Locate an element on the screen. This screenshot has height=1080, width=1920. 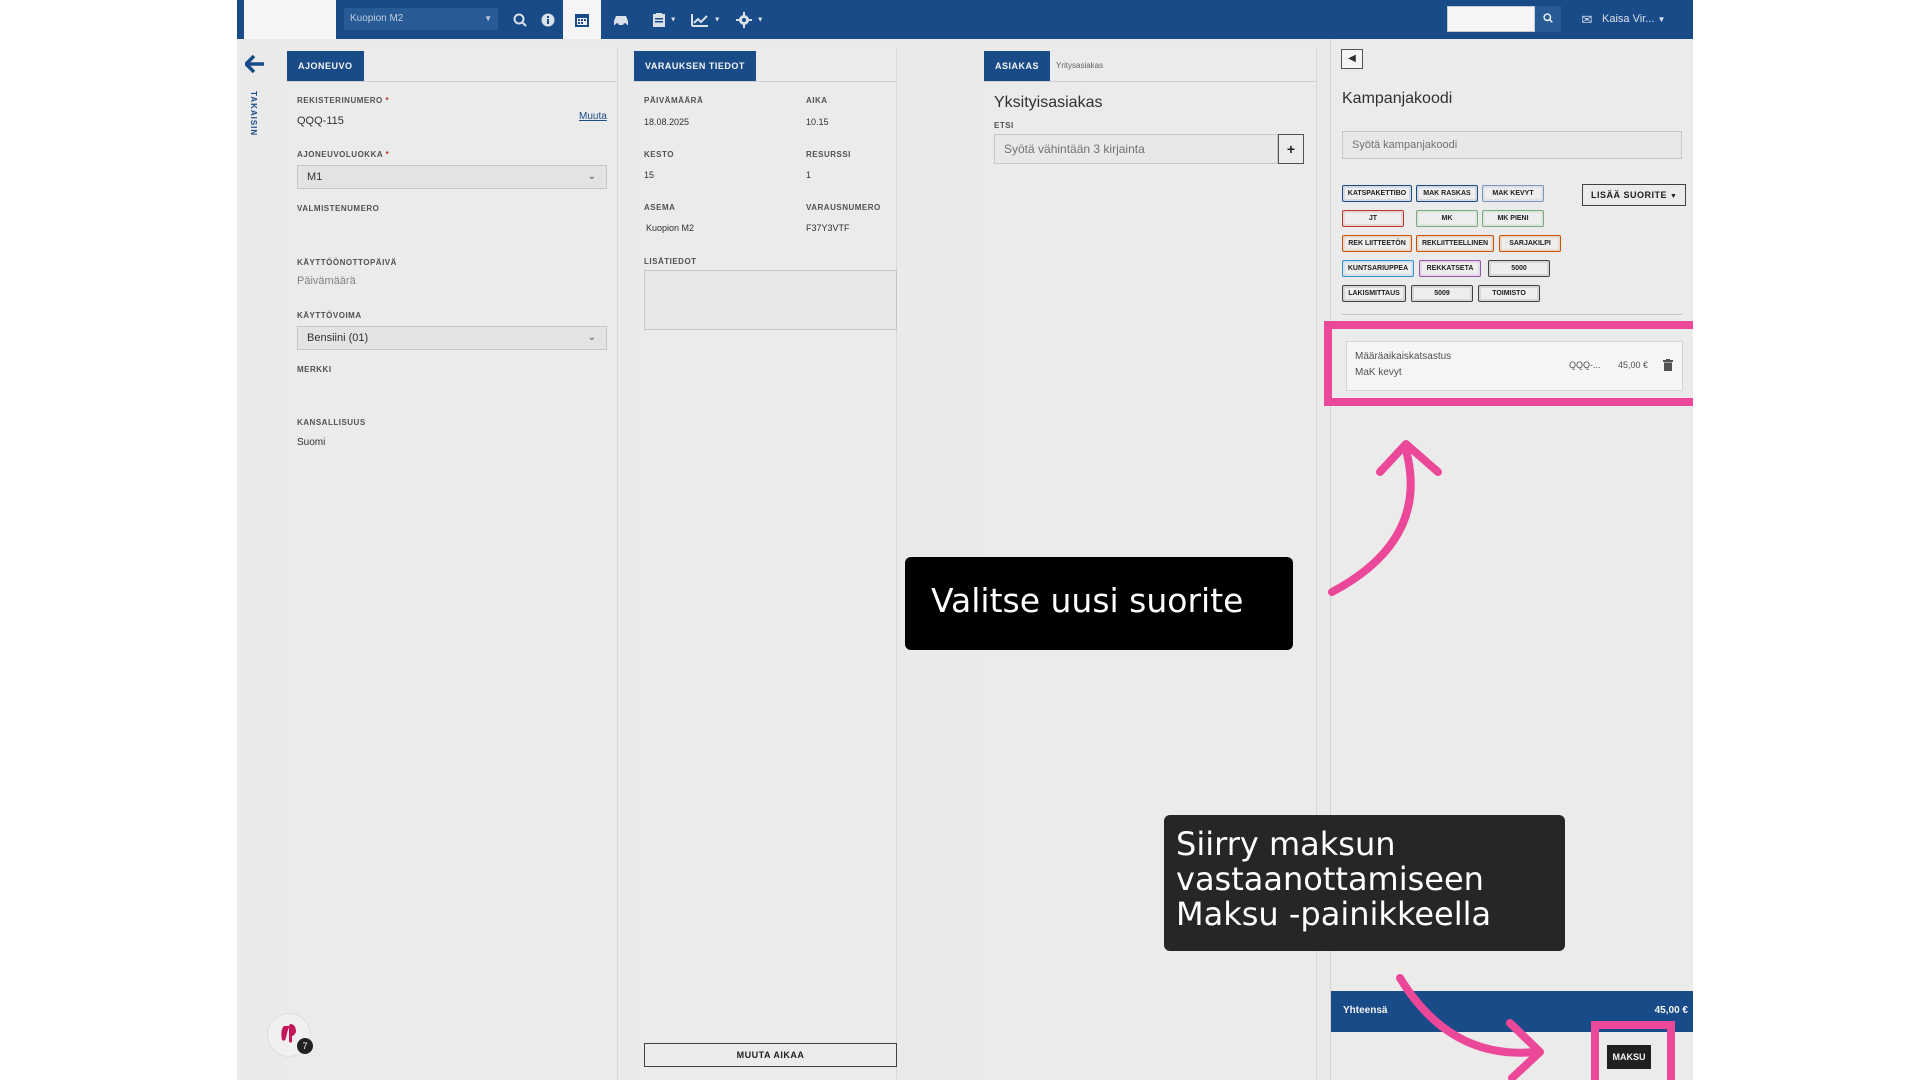
total-label: Yhteensä is located at coordinates (1365, 1010).